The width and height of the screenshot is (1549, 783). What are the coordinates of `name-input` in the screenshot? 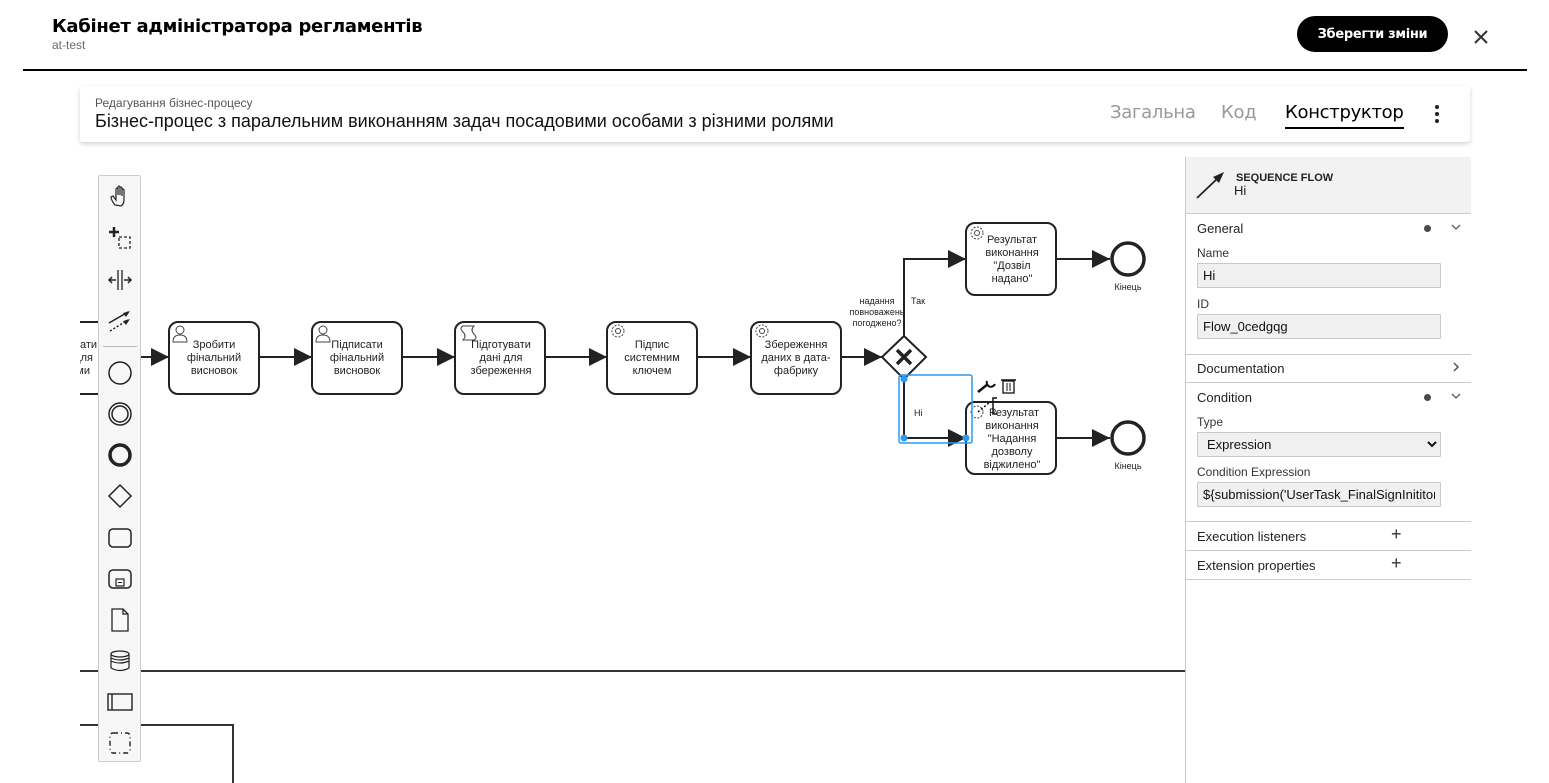 It's located at (1319, 275).